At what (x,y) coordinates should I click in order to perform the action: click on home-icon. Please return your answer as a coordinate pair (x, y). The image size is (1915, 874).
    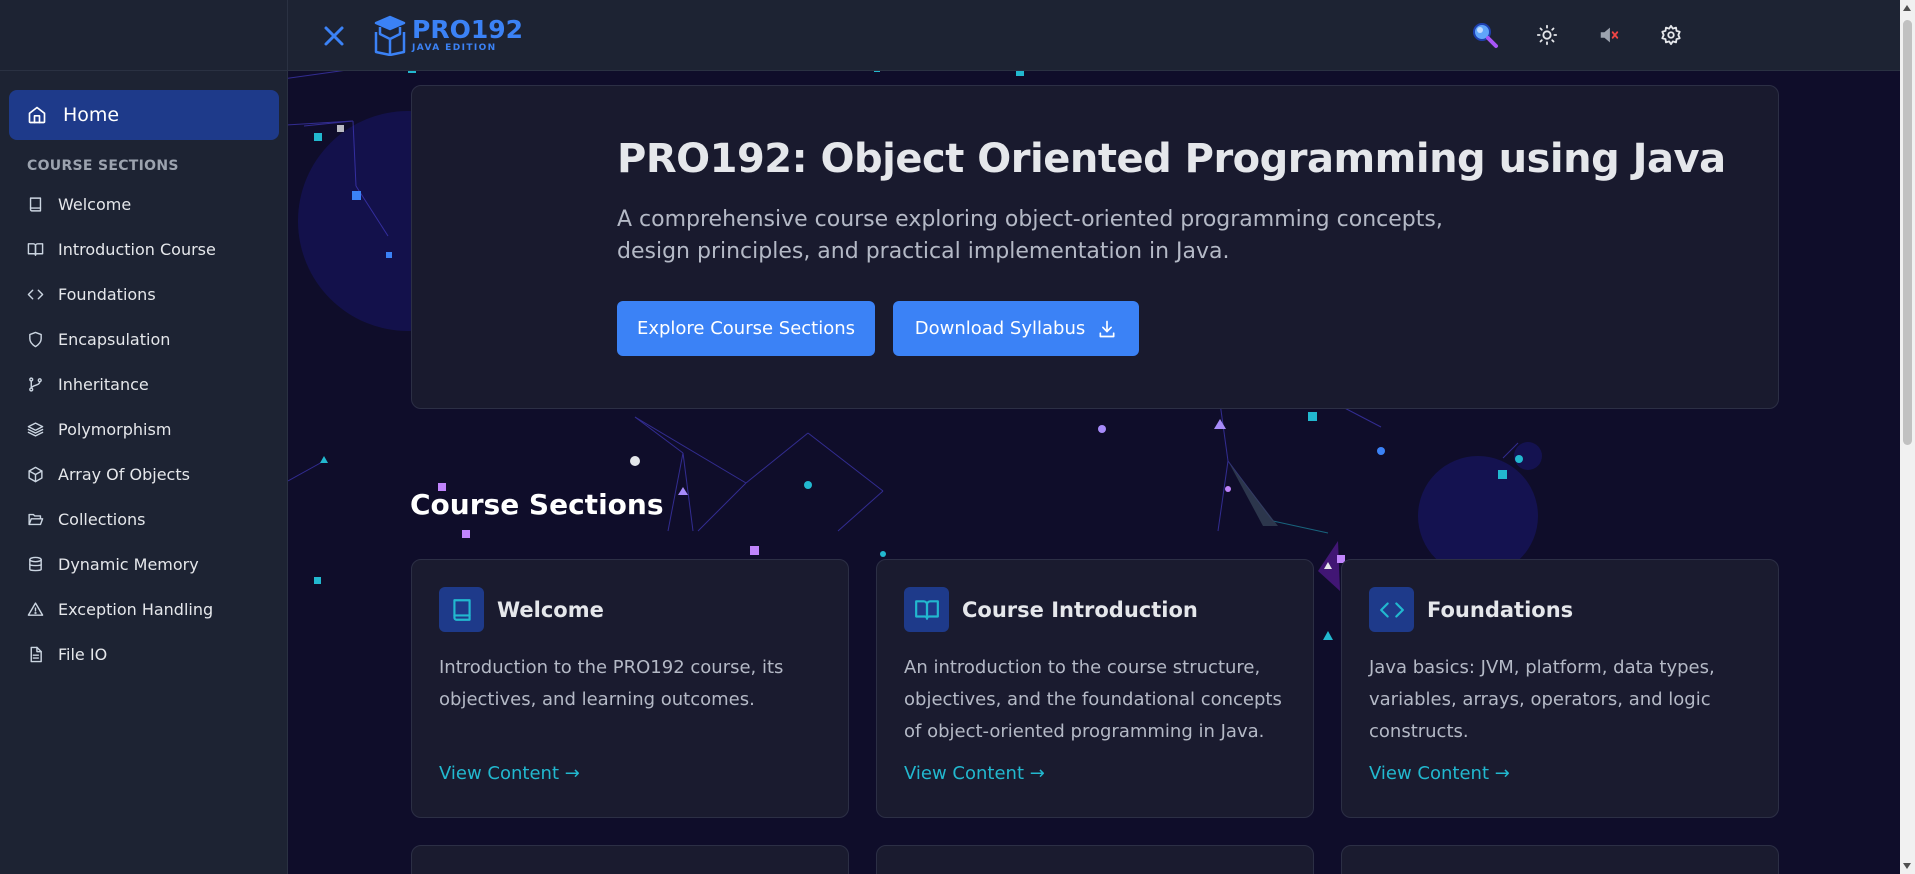
    Looking at the image, I should click on (37, 115).